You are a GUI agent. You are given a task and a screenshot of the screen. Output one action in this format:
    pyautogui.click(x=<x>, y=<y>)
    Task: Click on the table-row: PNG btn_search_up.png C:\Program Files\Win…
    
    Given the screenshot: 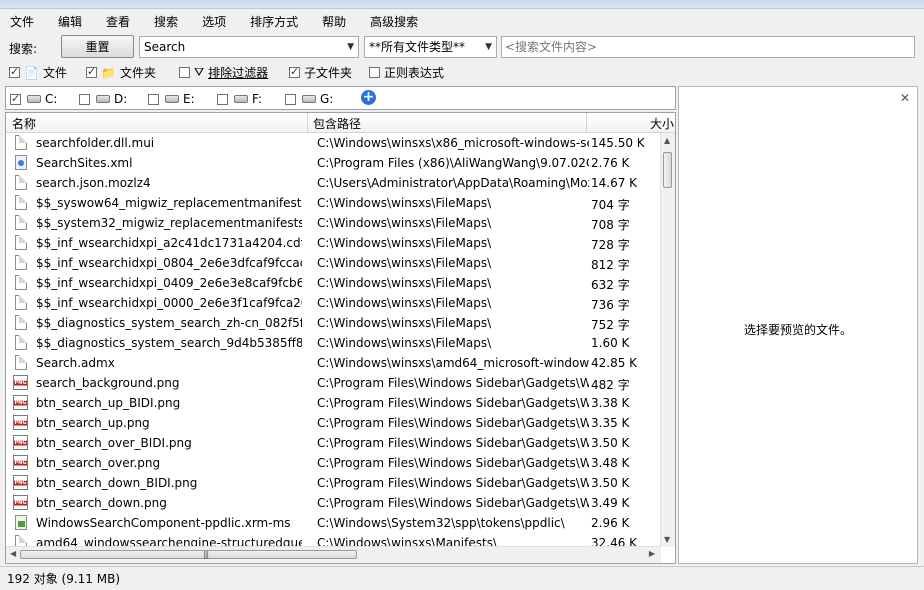 What is the action you would take?
    pyautogui.click(x=333, y=423)
    